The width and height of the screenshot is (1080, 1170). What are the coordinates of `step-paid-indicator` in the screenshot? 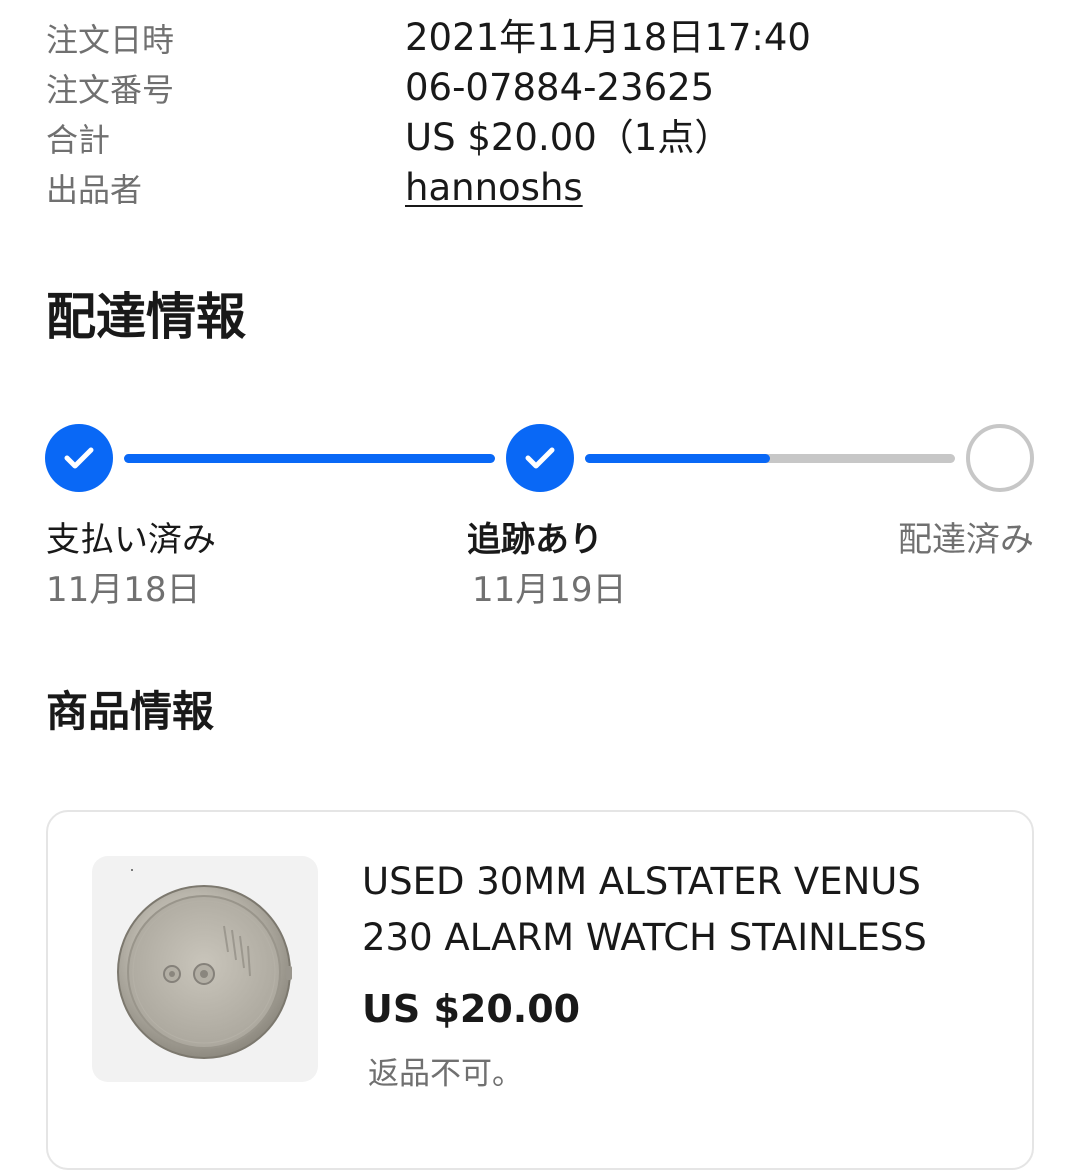 It's located at (79, 458).